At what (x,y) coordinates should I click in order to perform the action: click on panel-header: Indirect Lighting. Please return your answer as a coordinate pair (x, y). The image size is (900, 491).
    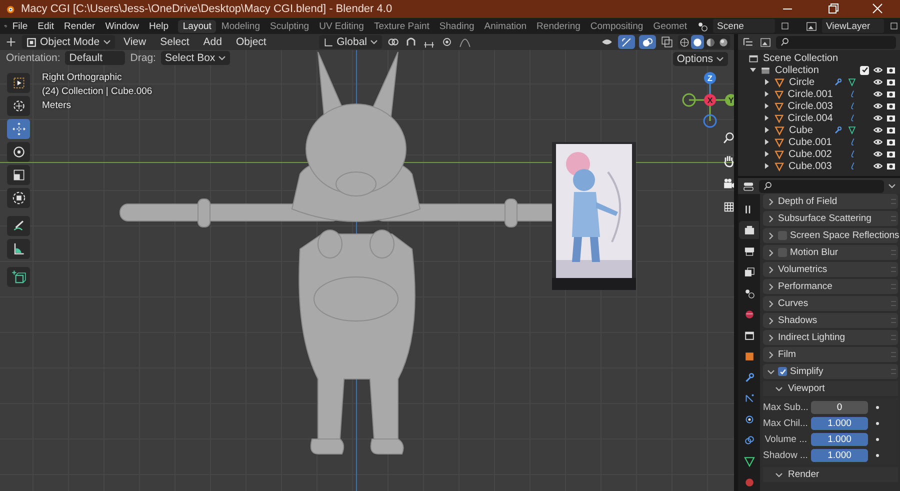
    Looking at the image, I should click on (830, 337).